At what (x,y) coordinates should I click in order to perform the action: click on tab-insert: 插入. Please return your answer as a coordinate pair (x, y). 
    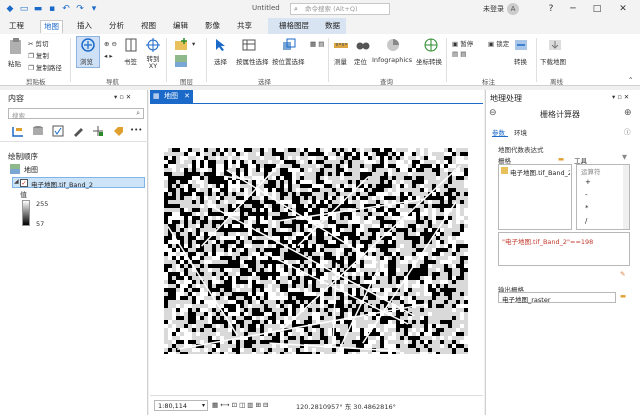
    Looking at the image, I should click on (84, 26).